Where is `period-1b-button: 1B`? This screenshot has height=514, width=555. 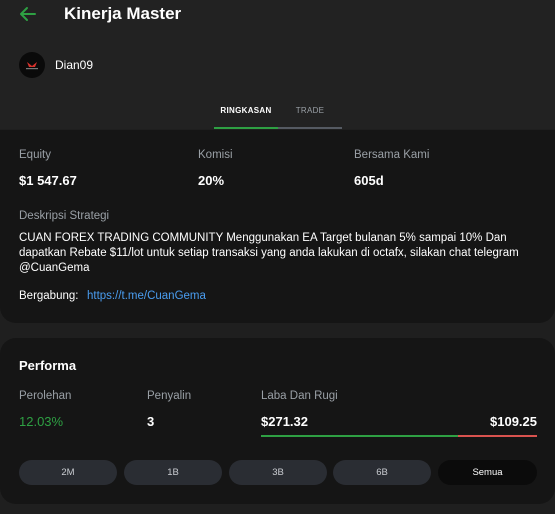
period-1b-button: 1B is located at coordinates (173, 472).